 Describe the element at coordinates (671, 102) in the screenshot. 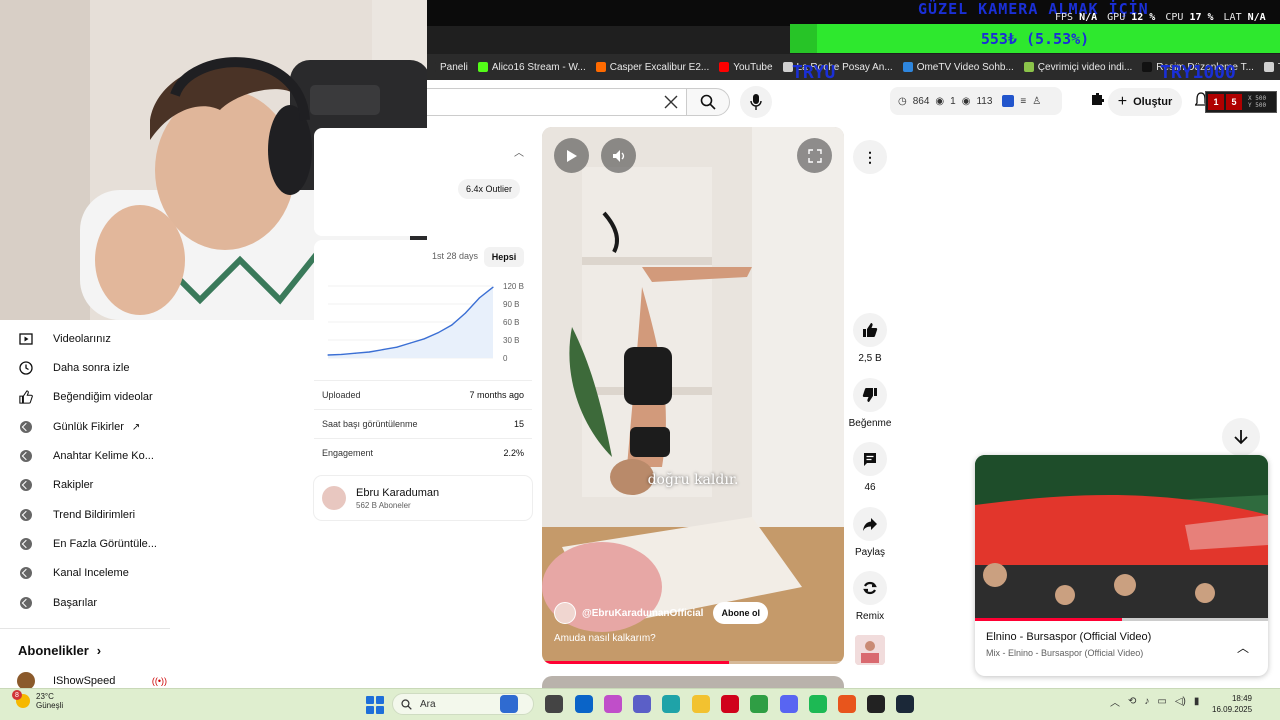

I see `clear-search-button` at that location.